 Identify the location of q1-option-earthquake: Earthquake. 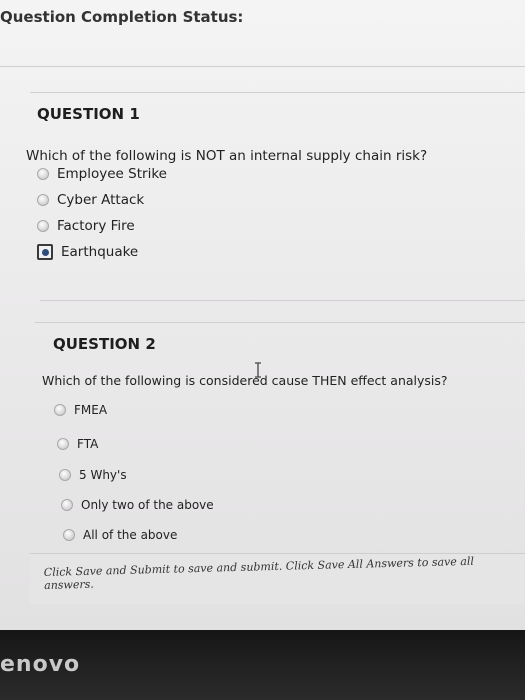
(87, 252).